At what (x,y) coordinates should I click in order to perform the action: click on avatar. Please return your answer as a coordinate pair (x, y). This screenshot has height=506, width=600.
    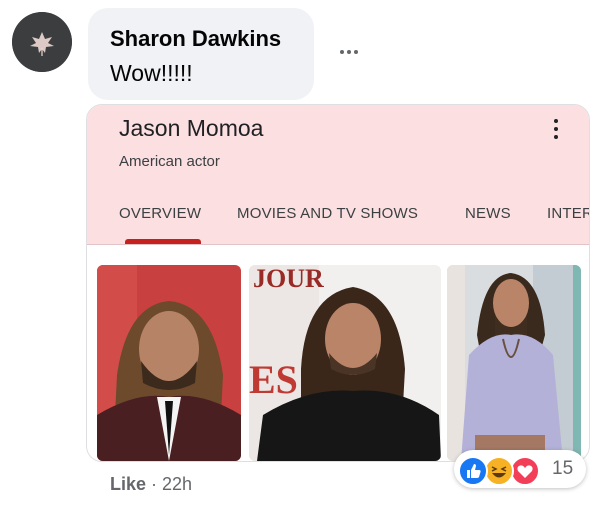
    Looking at the image, I should click on (42, 42).